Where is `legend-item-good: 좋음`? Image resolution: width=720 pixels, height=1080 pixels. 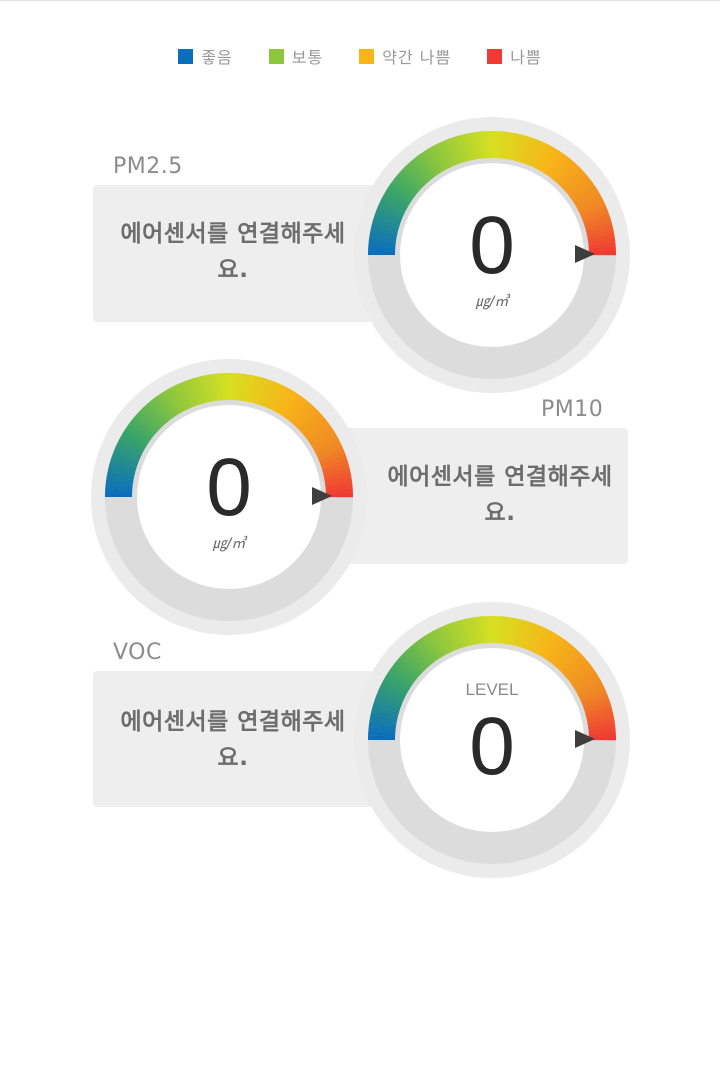
legend-item-good: 좋음 is located at coordinates (205, 56).